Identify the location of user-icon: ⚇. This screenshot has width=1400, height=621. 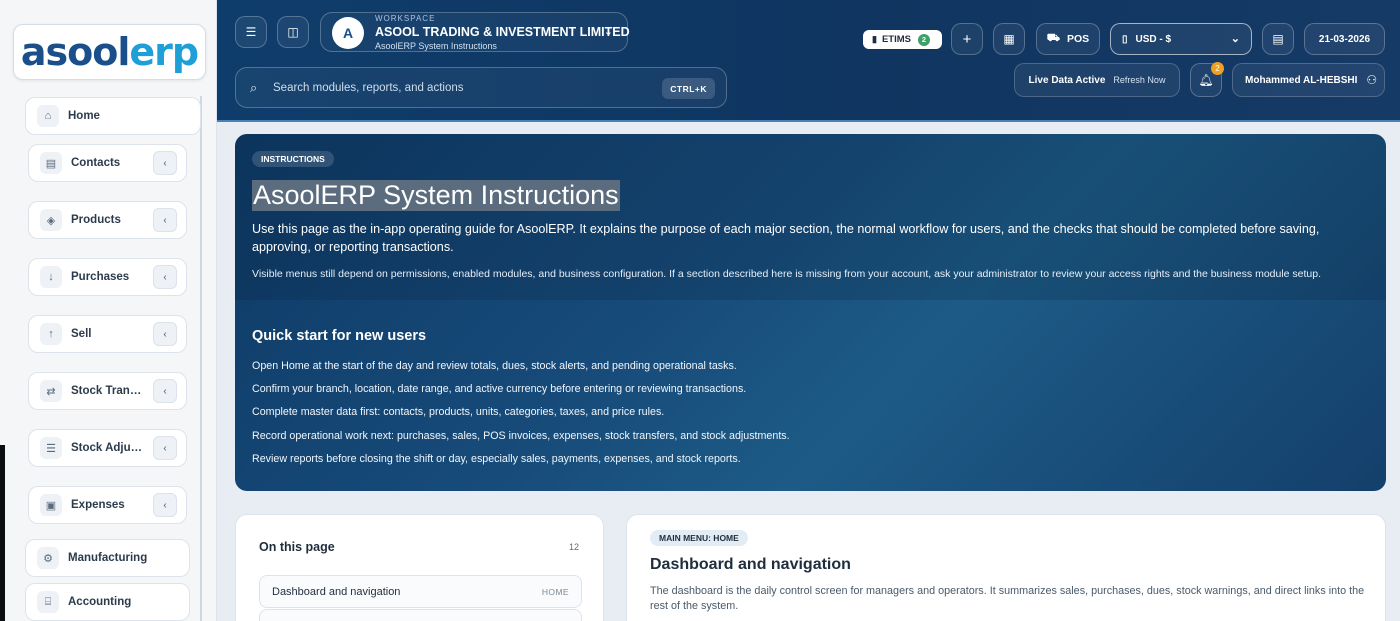
(1372, 80).